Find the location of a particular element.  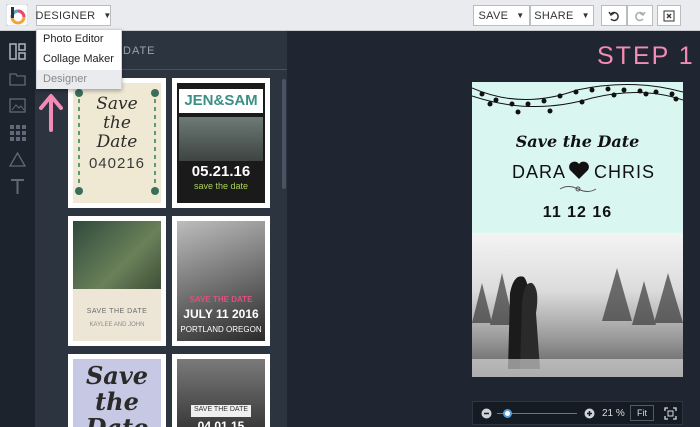

template-thumb-2: JEN&SAM 05.21.16 save the date is located at coordinates (221, 143).